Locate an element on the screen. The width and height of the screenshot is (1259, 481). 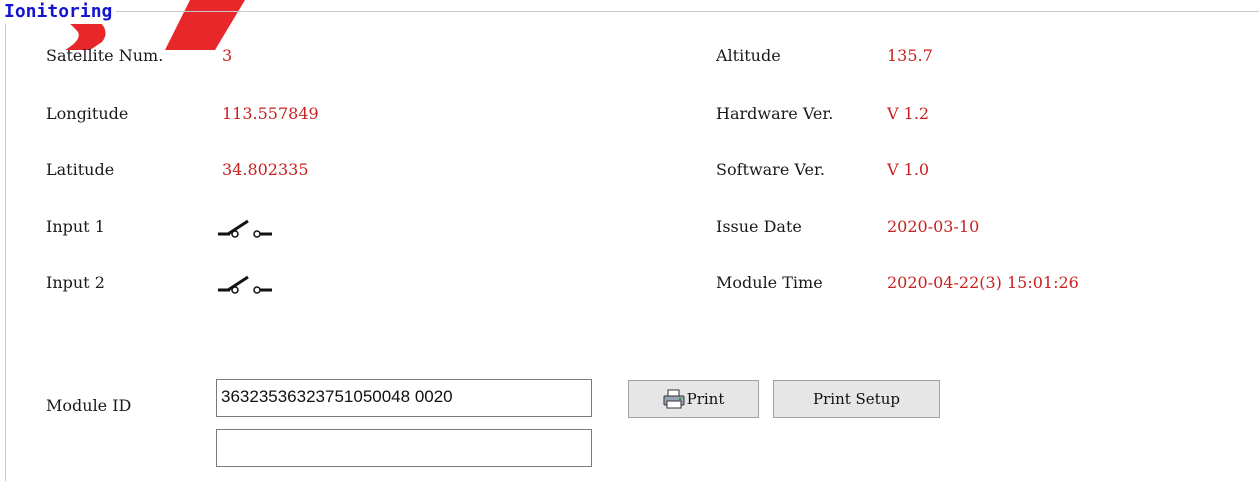
print-setup-button-label: Print Setup is located at coordinates (856, 399).